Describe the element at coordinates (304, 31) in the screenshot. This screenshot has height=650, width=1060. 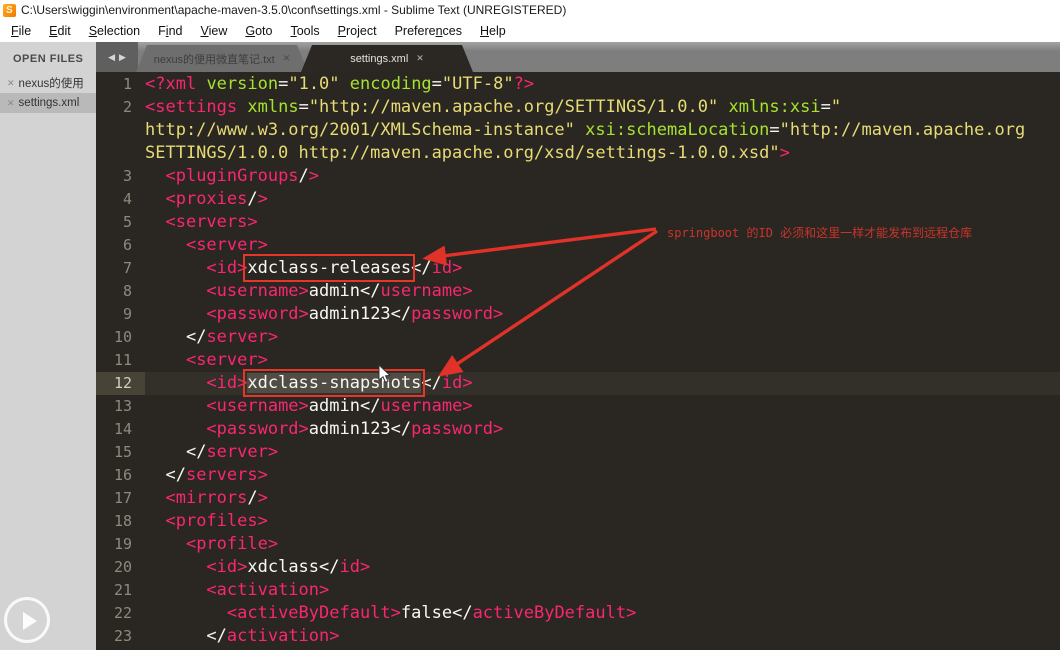
I see `menu-item-tools: Tools` at that location.